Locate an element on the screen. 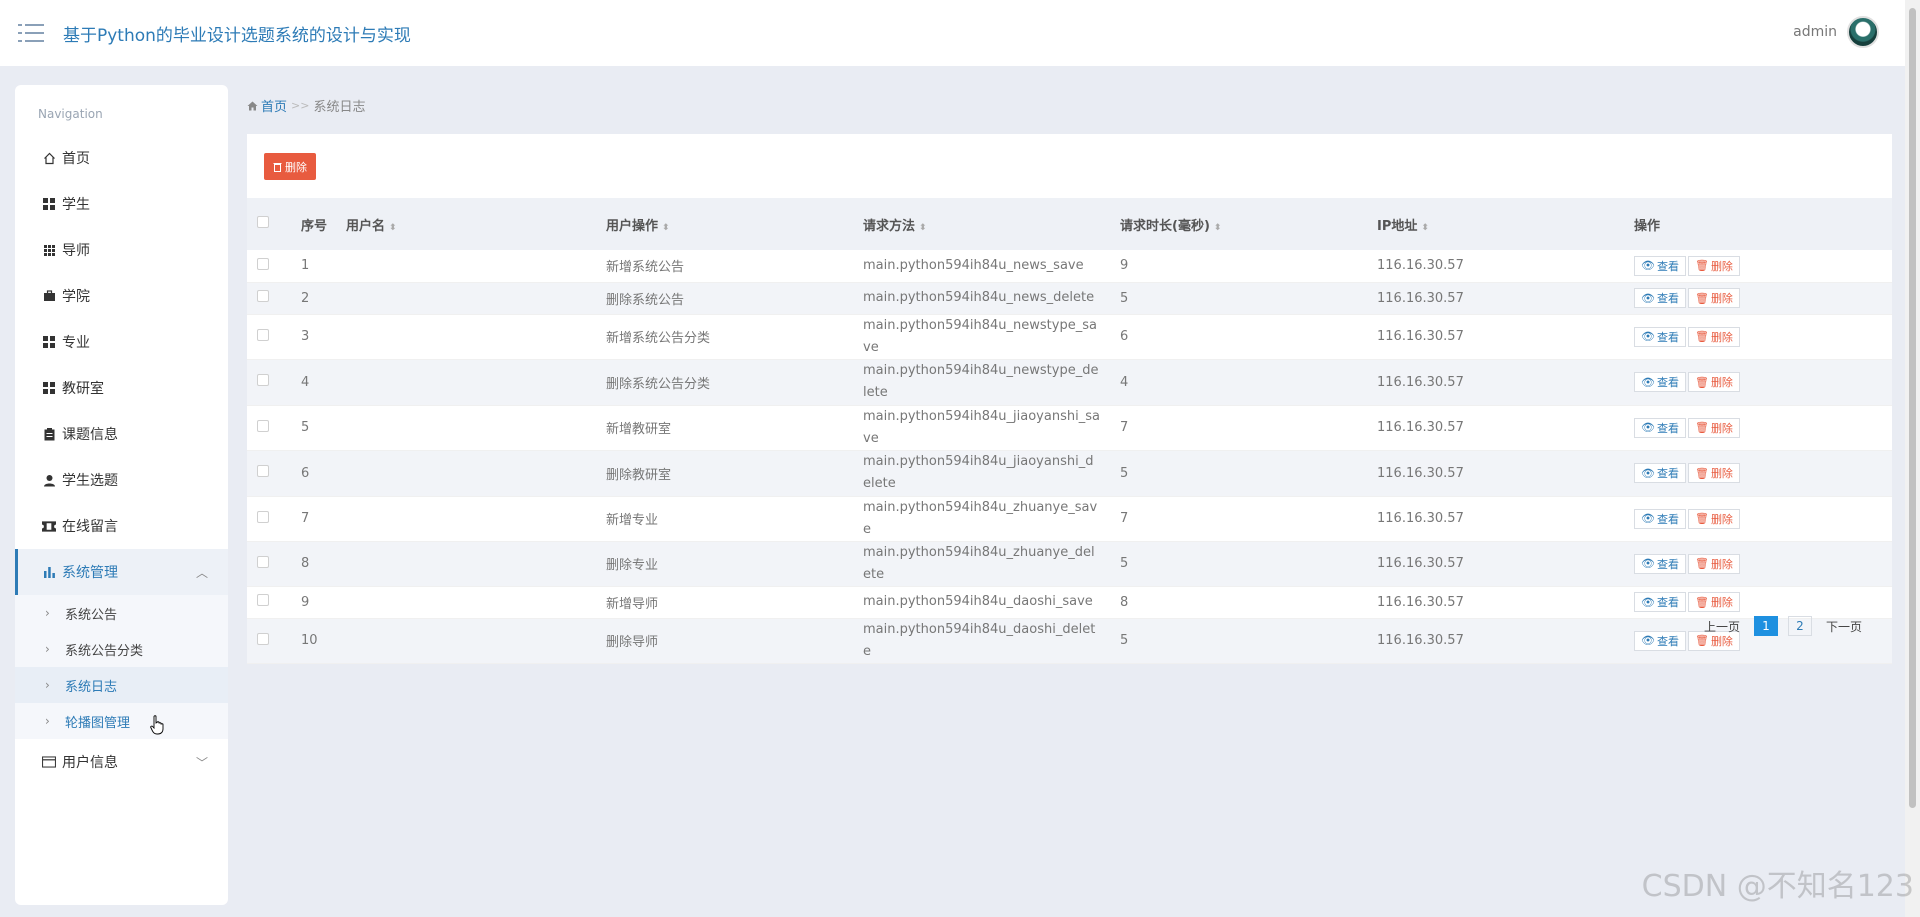  nav-header: Navigation is located at coordinates (70, 114).